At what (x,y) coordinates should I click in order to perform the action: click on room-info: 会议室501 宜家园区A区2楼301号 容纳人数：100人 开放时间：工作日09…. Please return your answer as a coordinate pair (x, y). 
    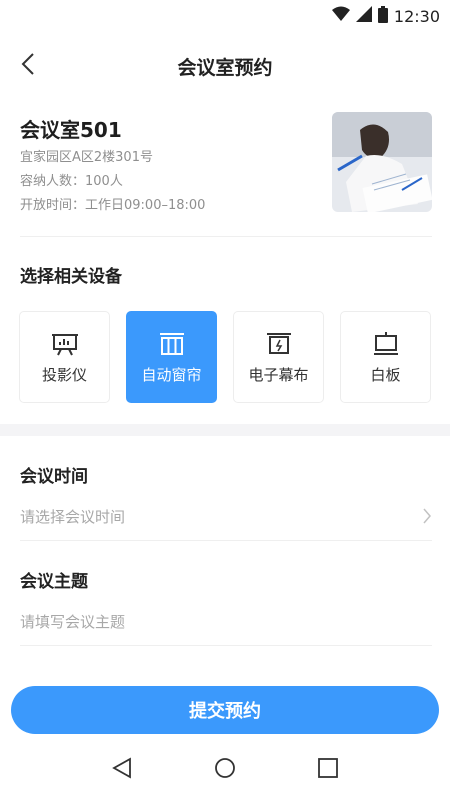
    Looking at the image, I should click on (226, 171).